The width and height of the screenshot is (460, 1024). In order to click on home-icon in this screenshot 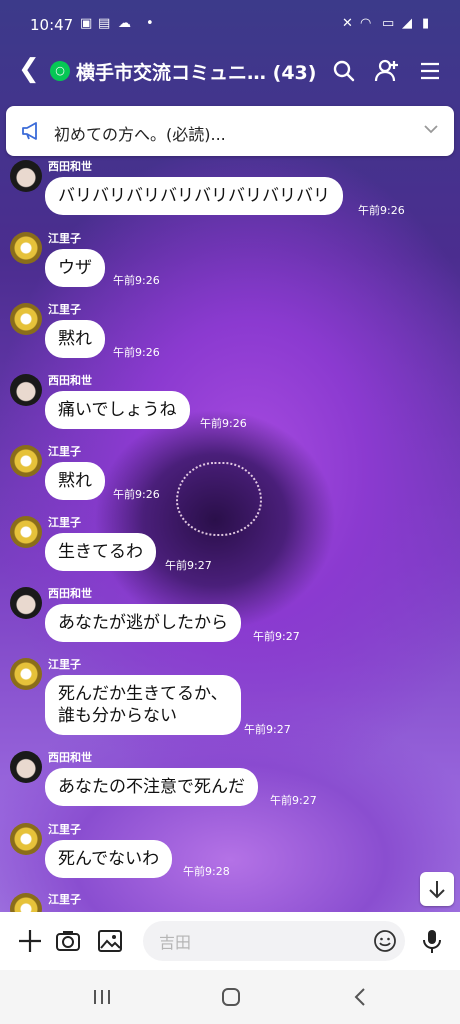, I will do `click(231, 997)`.